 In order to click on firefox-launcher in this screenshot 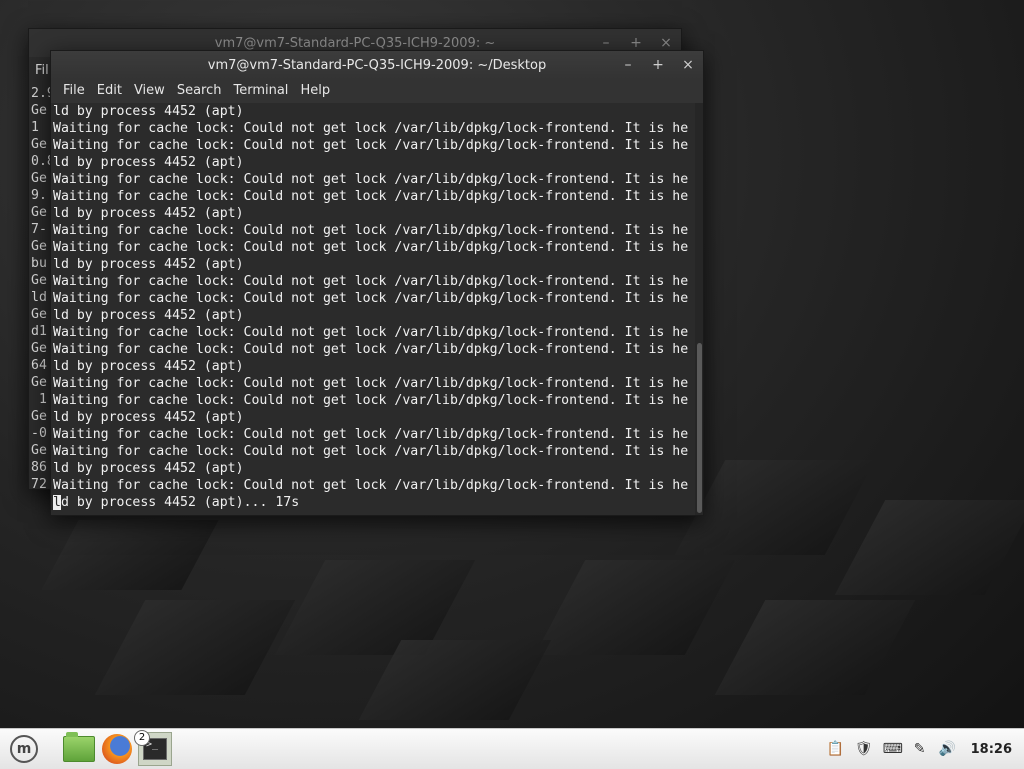, I will do `click(117, 749)`.